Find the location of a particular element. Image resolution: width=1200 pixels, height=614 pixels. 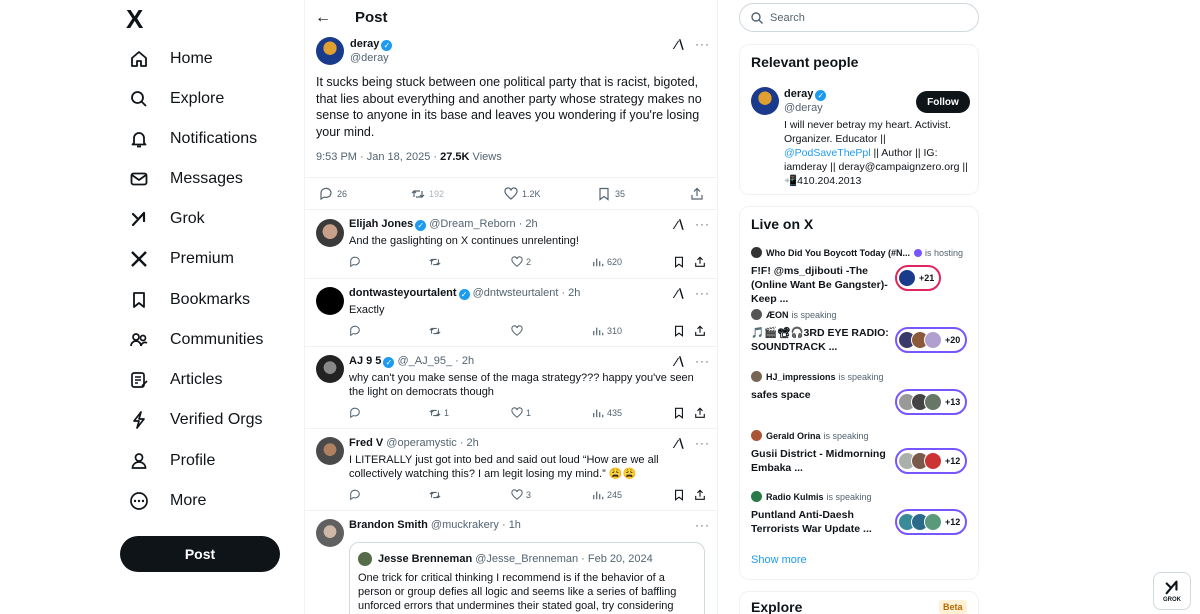

reply-author-handle: @dntwsteurtalent · 2h is located at coordinates (527, 293).